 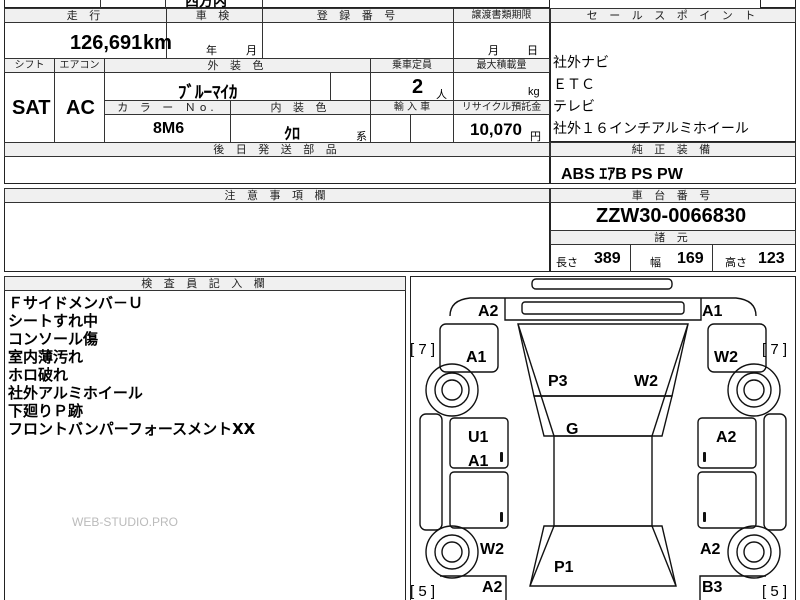 I want to click on hood-outline, so click(x=603, y=360).